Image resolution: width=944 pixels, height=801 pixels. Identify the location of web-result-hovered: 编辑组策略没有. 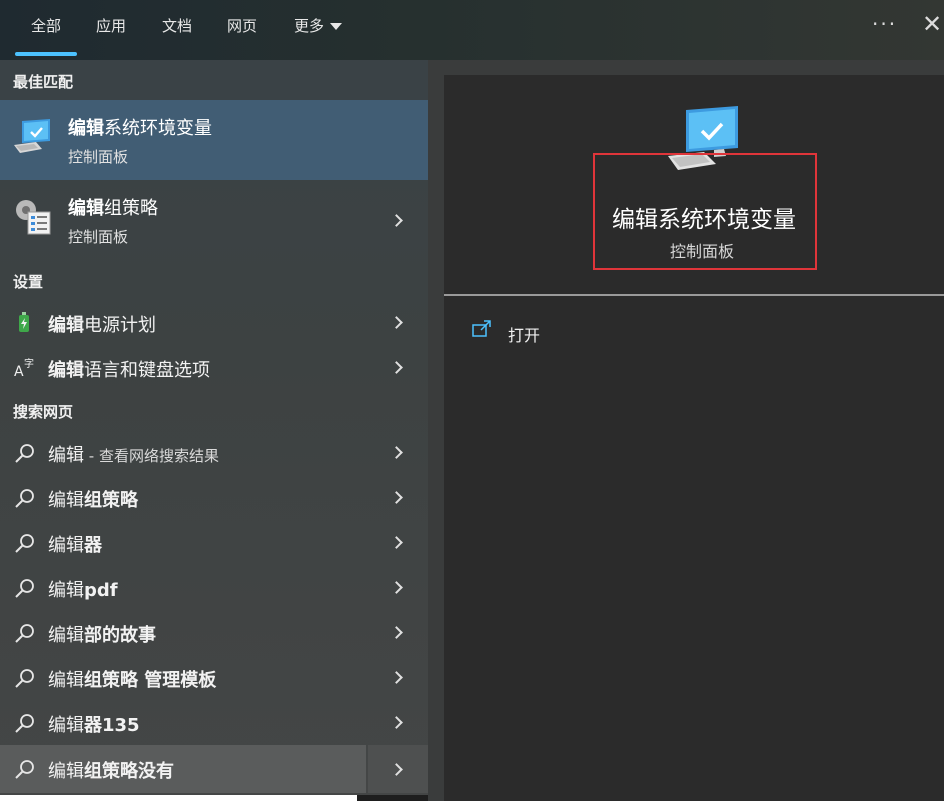
(214, 769).